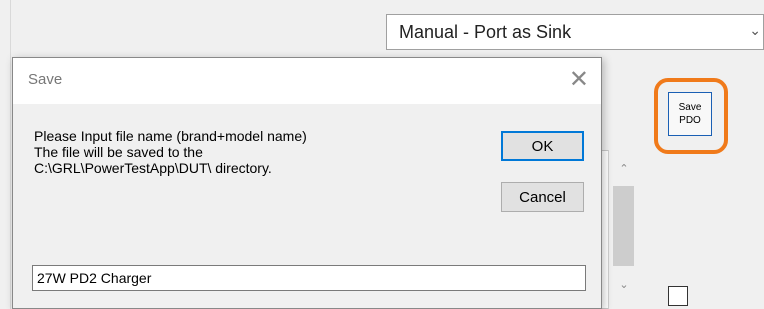 The image size is (764, 309). What do you see at coordinates (485, 31) in the screenshot?
I see `mode-select-value: Manual - Port as Sink` at bounding box center [485, 31].